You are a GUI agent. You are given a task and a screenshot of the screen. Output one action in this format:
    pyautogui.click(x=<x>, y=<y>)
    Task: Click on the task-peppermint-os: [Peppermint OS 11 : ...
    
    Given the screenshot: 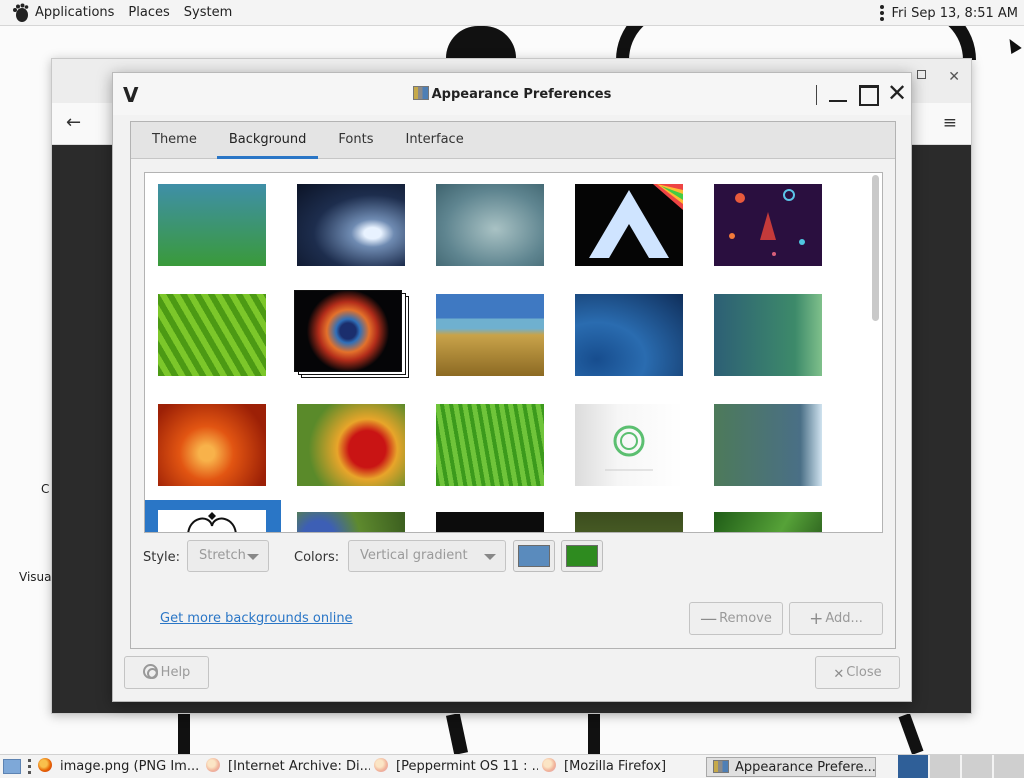 What is the action you would take?
    pyautogui.click(x=456, y=767)
    